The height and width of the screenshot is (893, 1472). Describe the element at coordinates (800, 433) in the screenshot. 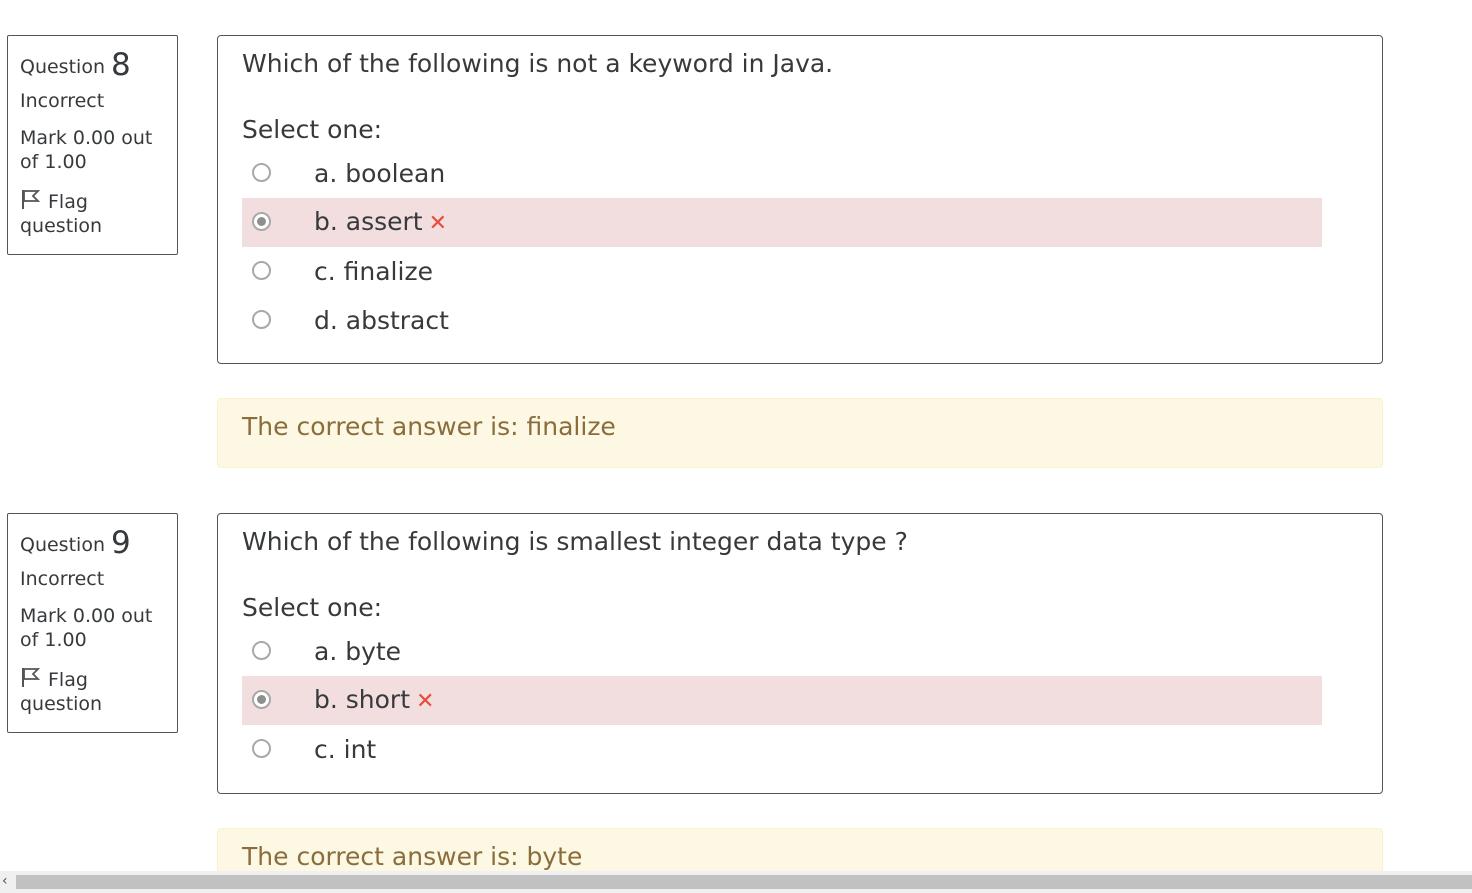

I see `correct-answer-feedback: The correct answer is: finalize` at that location.